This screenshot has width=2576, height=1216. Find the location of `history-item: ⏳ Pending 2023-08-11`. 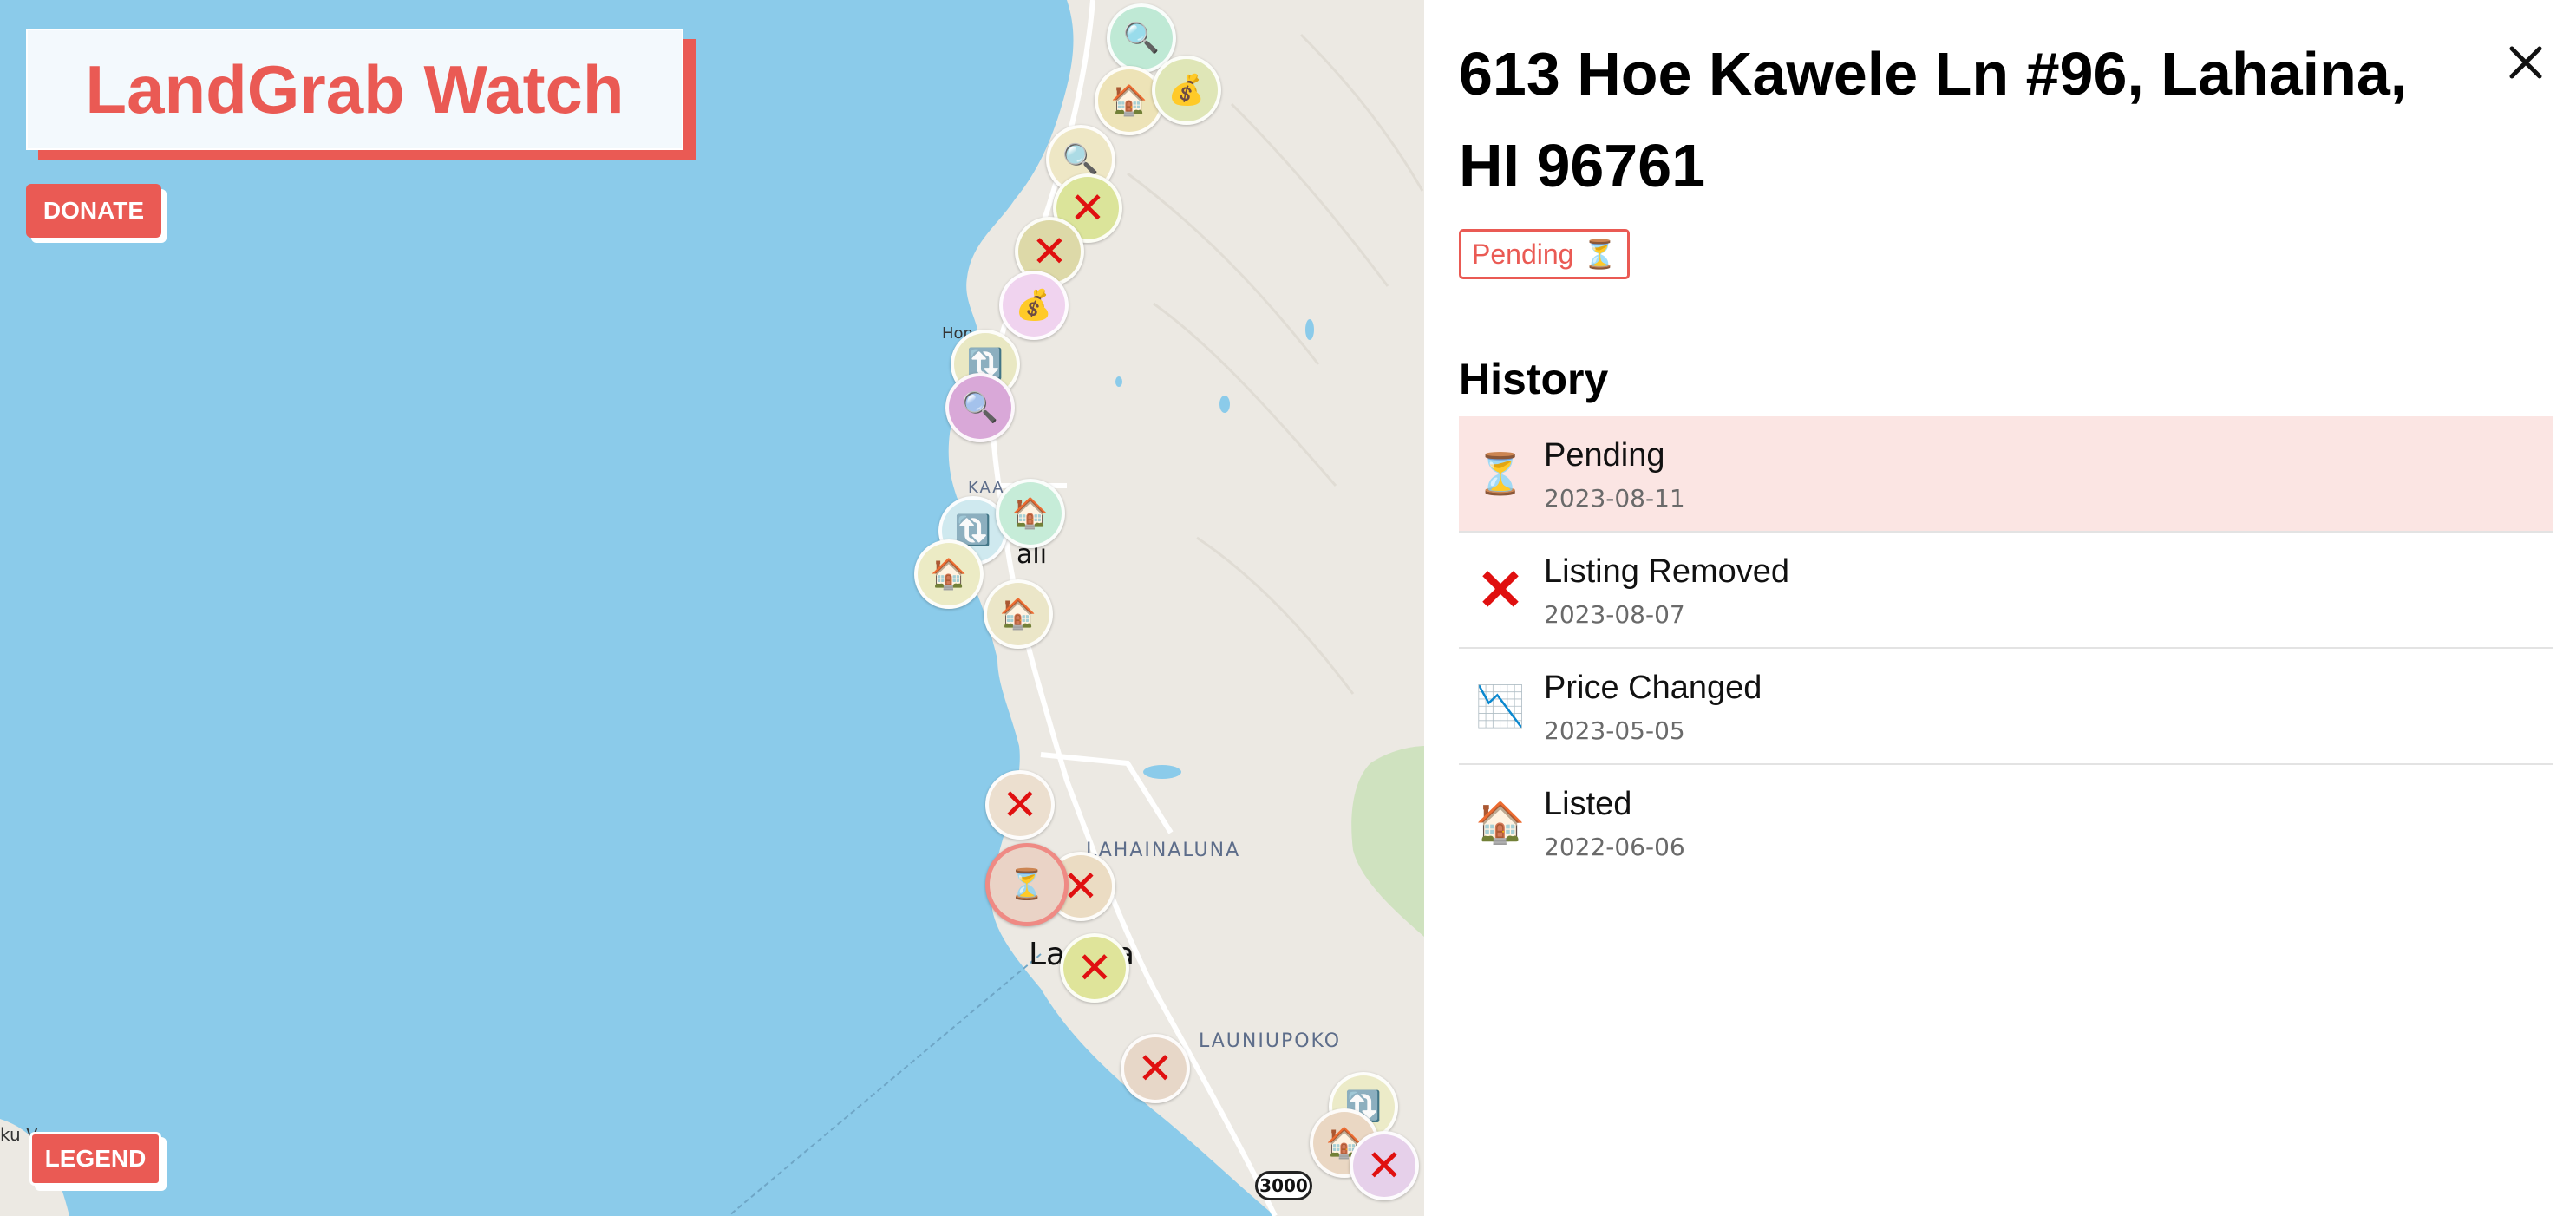

history-item: ⏳ Pending 2023-08-11 is located at coordinates (2006, 474).